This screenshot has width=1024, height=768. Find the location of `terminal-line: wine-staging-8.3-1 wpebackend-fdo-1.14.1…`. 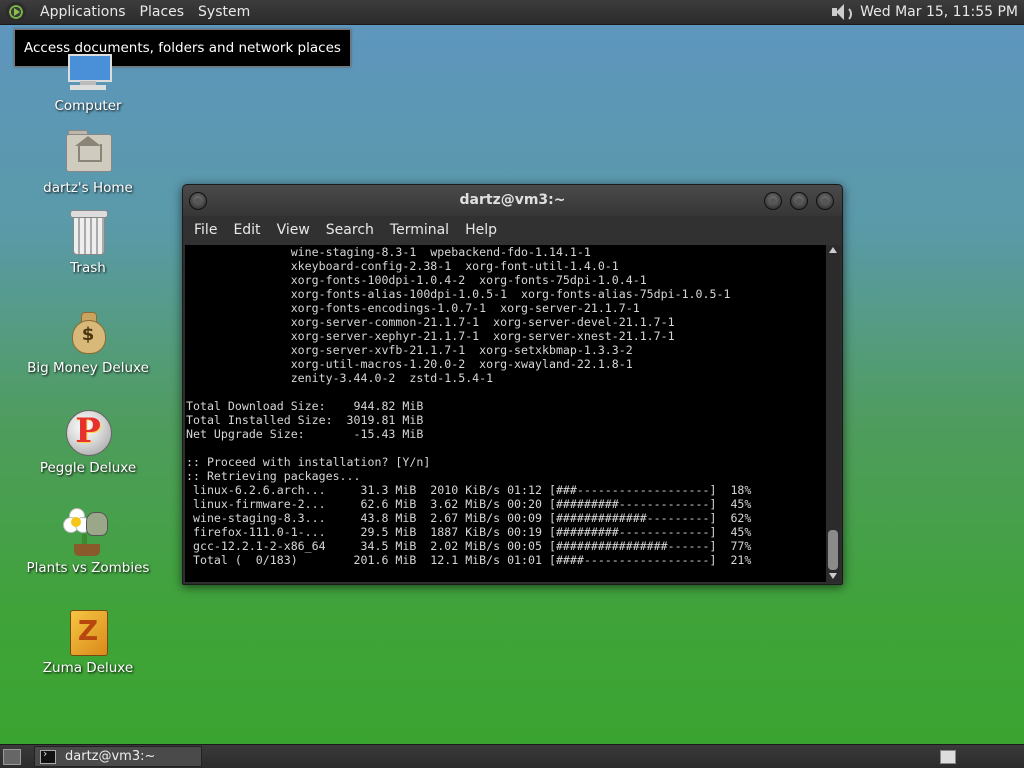

terminal-line: wine-staging-8.3-1 wpebackend-fdo-1.14.1… is located at coordinates (388, 252).